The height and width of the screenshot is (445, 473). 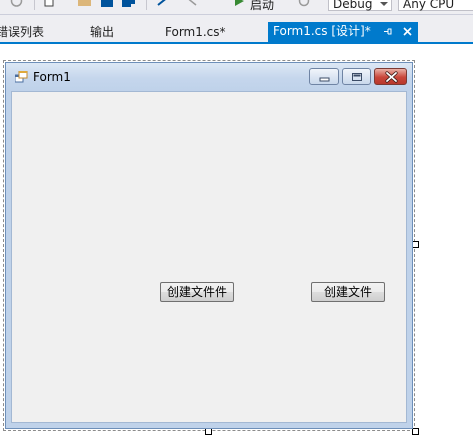 What do you see at coordinates (429, 5) in the screenshot?
I see `platform-value: Any CPU` at bounding box center [429, 5].